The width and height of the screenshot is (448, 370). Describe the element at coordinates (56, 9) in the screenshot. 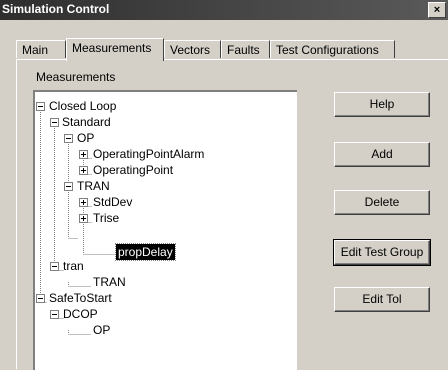

I see `window-title: Simulation Control` at that location.